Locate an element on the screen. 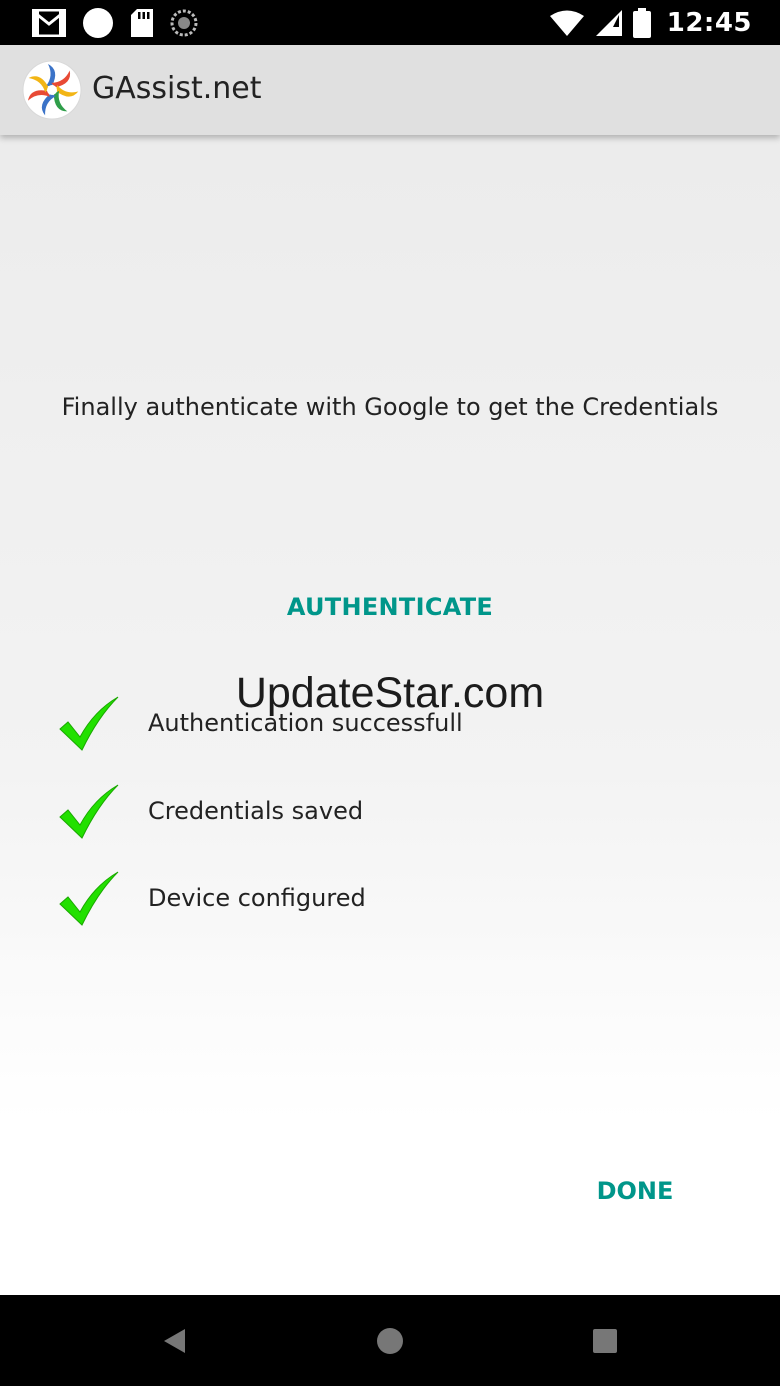 This screenshot has height=1386, width=780. gassist-logo-icon is located at coordinates (52, 90).